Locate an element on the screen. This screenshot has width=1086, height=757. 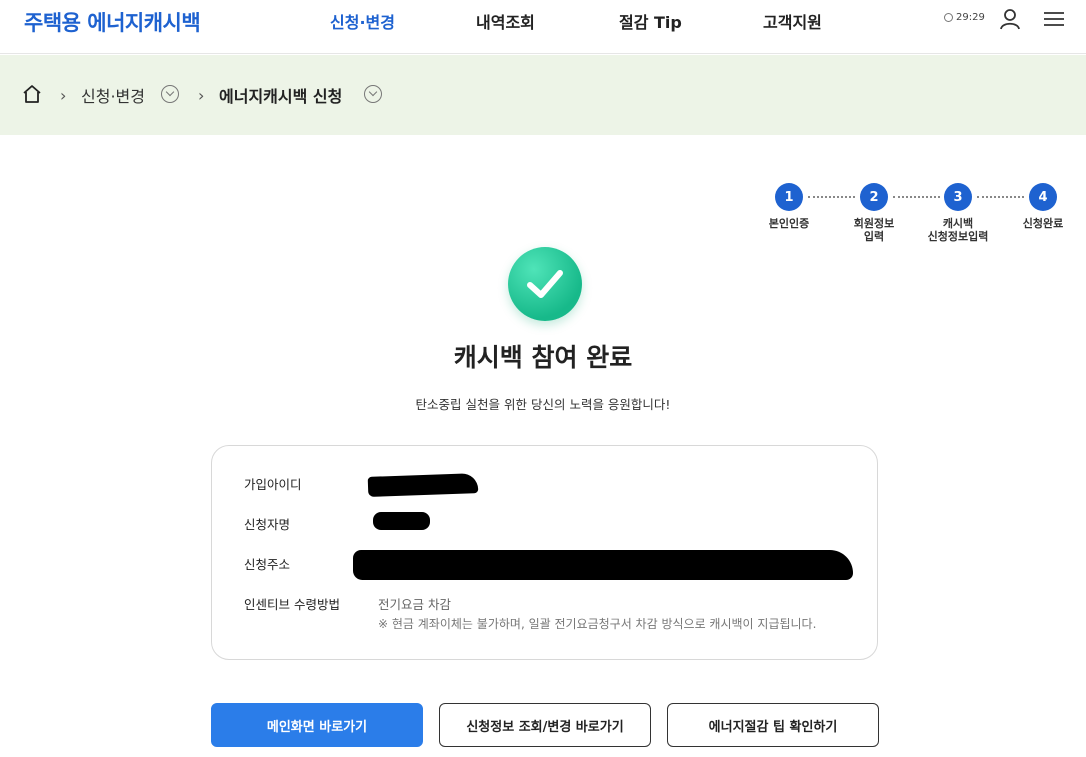
label-applicant-name: 신청자명 is located at coordinates (267, 524).